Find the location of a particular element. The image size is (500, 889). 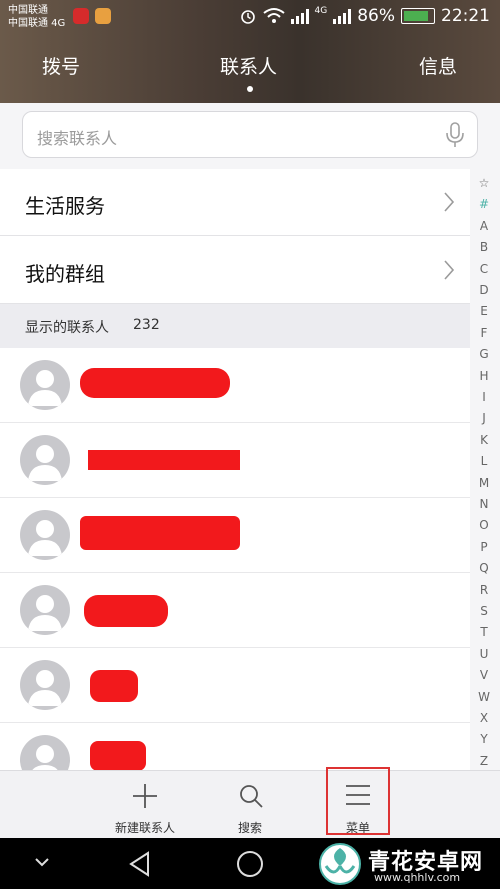

index-letter: B is located at coordinates (484, 247).